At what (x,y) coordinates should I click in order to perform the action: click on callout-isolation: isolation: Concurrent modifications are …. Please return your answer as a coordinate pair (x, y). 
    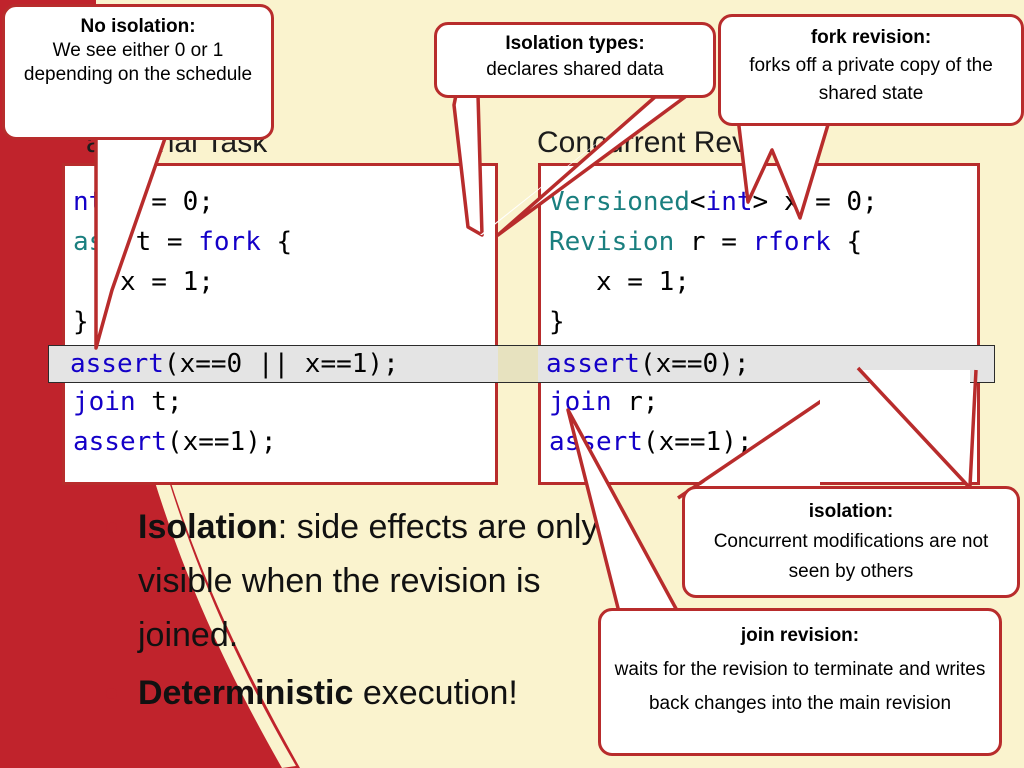
    Looking at the image, I should click on (851, 542).